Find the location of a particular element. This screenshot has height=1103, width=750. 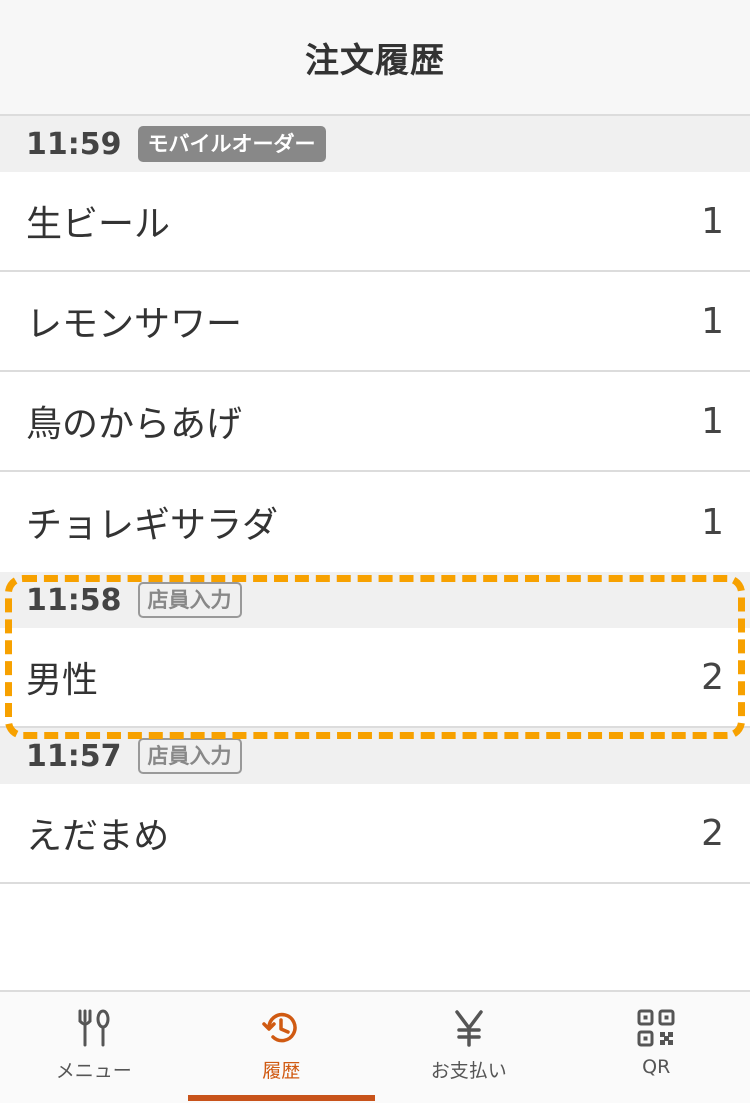

tab-payment: お支払い is located at coordinates (469, 1046).